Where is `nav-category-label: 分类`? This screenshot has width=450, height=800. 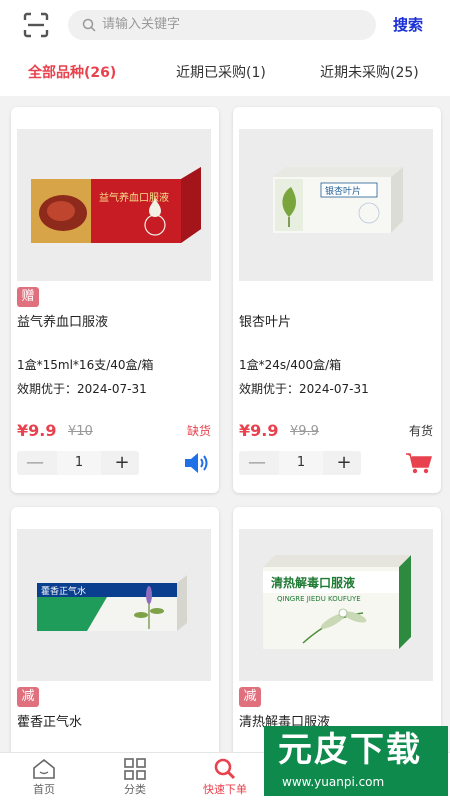
nav-category-label: 分类 is located at coordinates (135, 789).